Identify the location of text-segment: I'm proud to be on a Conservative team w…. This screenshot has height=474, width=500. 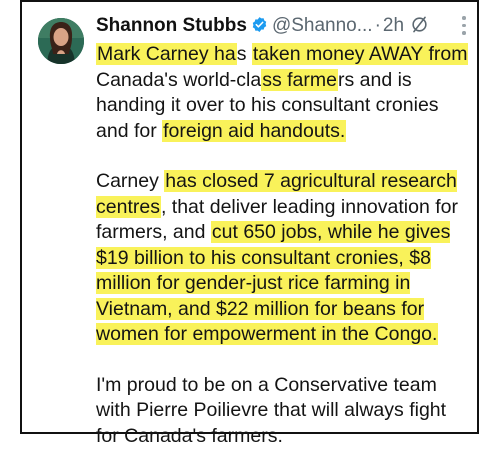
(271, 410).